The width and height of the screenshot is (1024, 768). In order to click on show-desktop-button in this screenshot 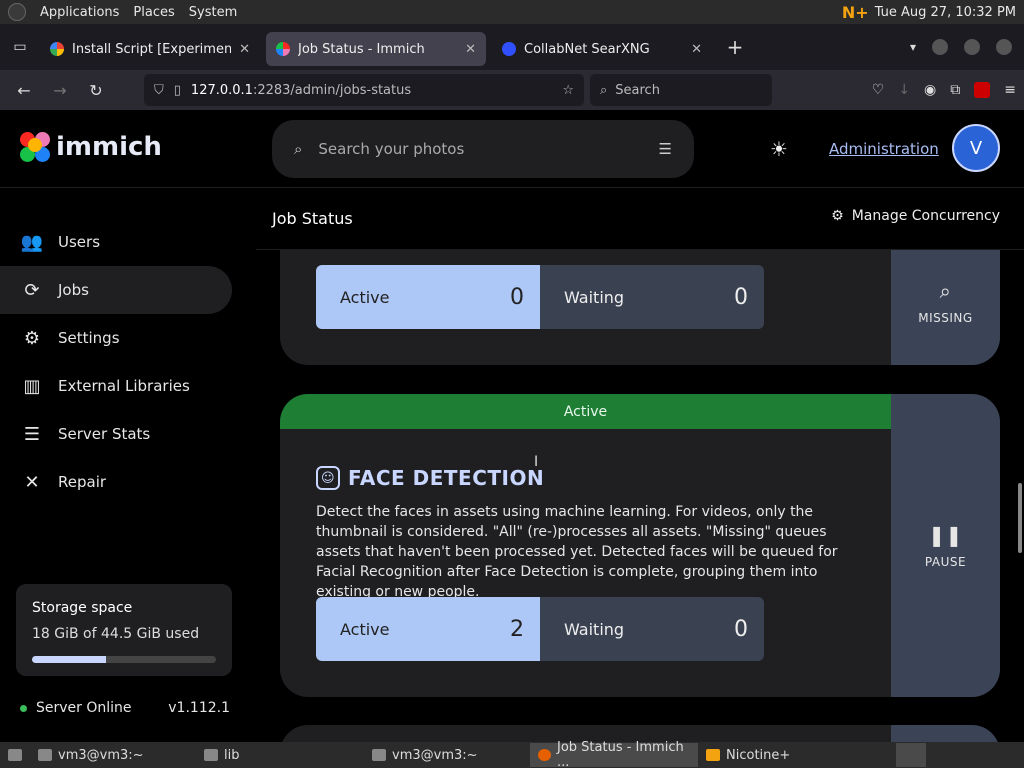, I will do `click(15, 755)`.